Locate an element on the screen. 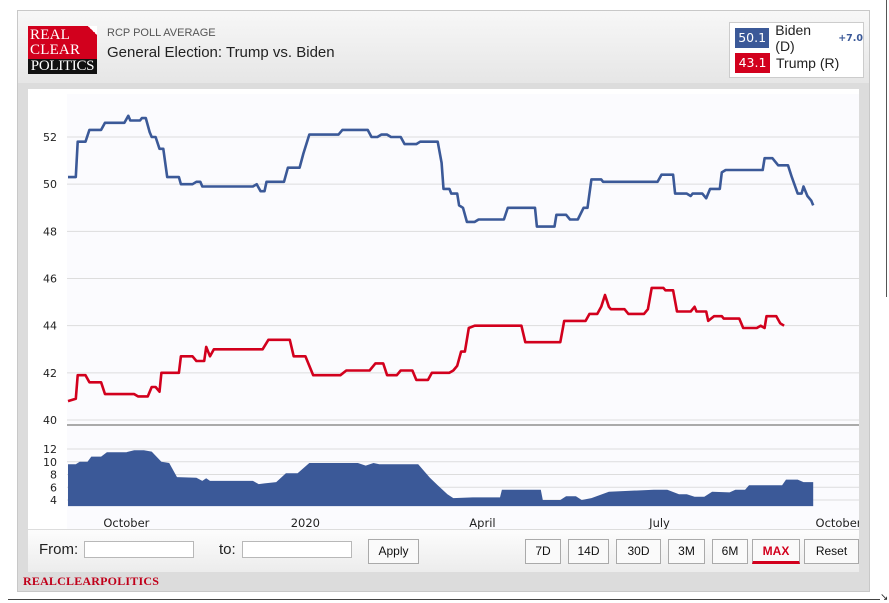  range-button-reset: Reset is located at coordinates (831, 551).